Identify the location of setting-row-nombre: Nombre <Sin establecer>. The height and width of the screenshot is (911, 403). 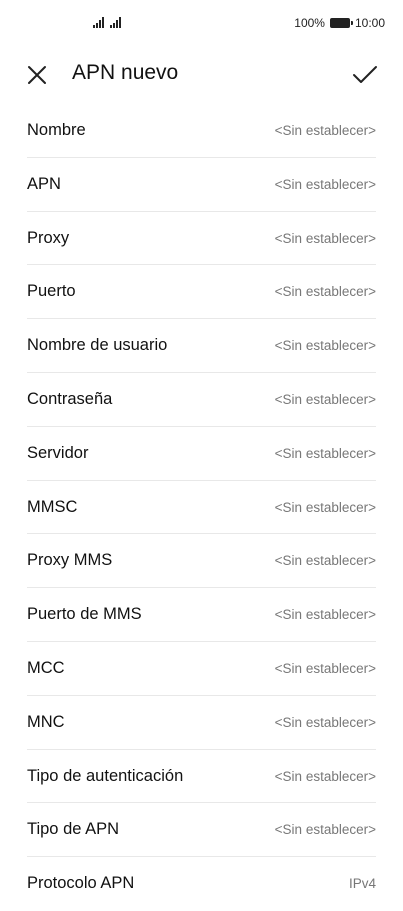
(201, 131).